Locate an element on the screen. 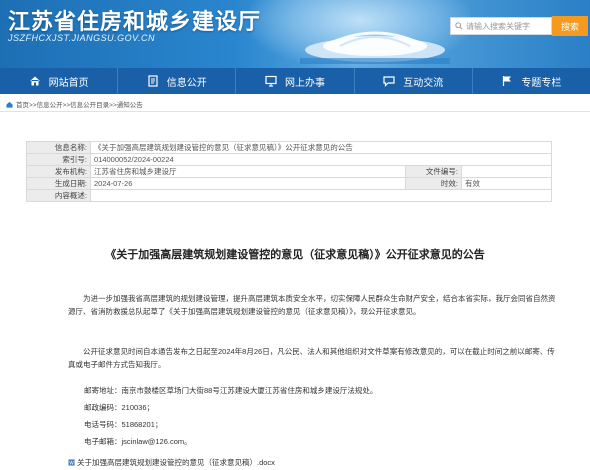  stadium-illustration is located at coordinates (375, 47).